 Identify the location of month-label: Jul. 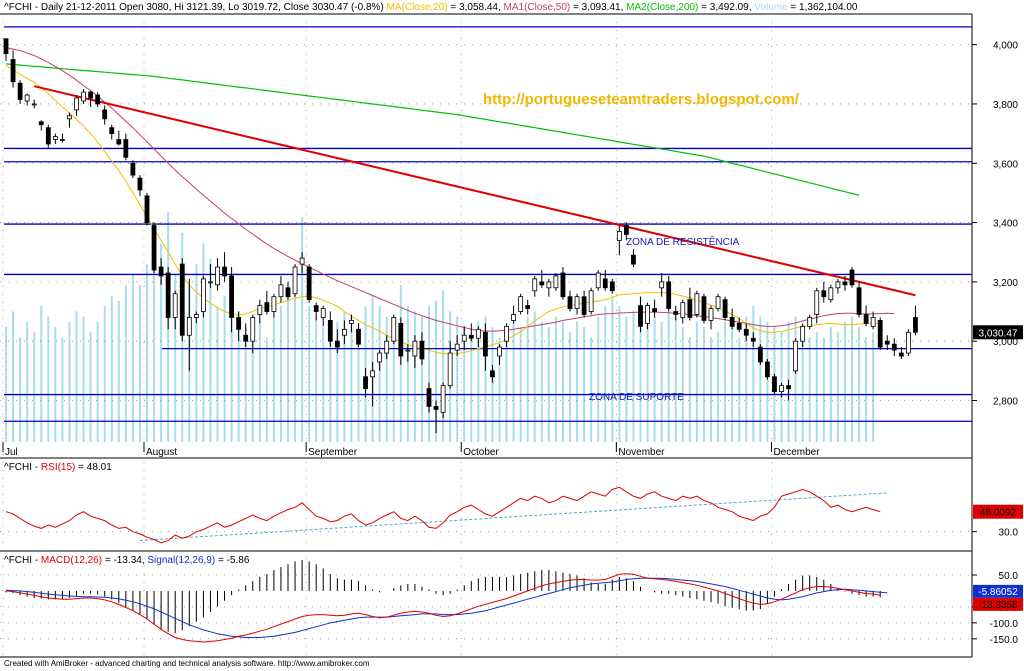
(11, 452).